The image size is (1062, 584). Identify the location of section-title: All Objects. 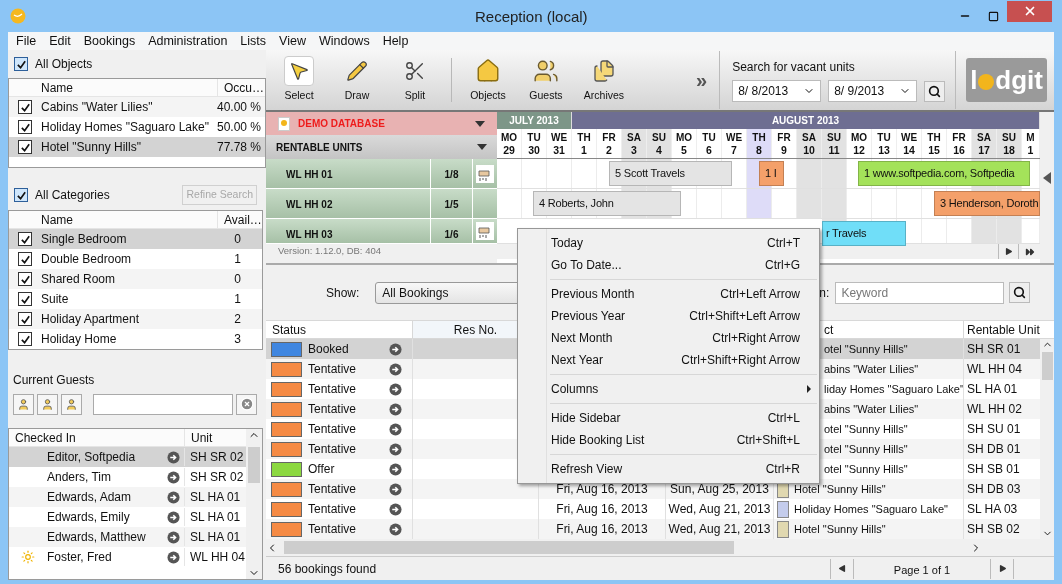
(64, 64).